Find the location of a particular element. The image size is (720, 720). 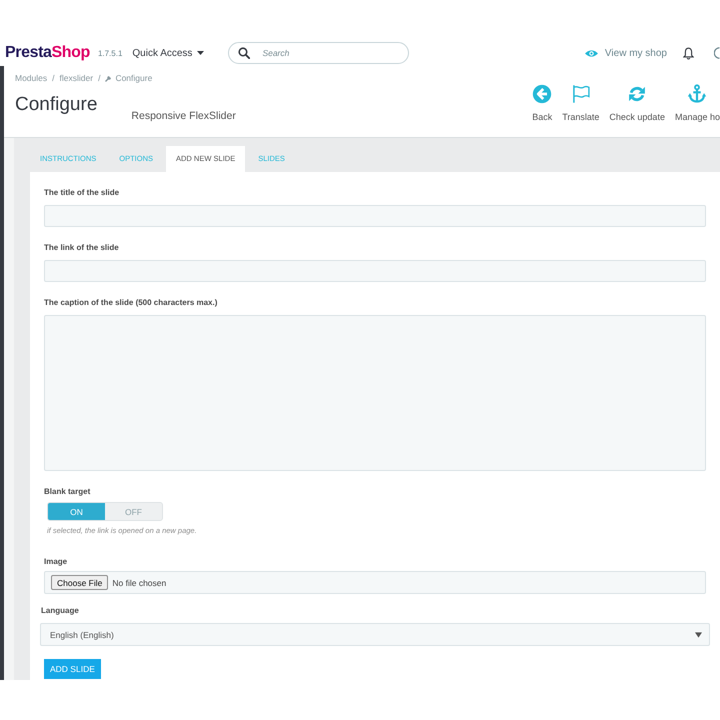

view-shop-link: View my shop is located at coordinates (625, 53).